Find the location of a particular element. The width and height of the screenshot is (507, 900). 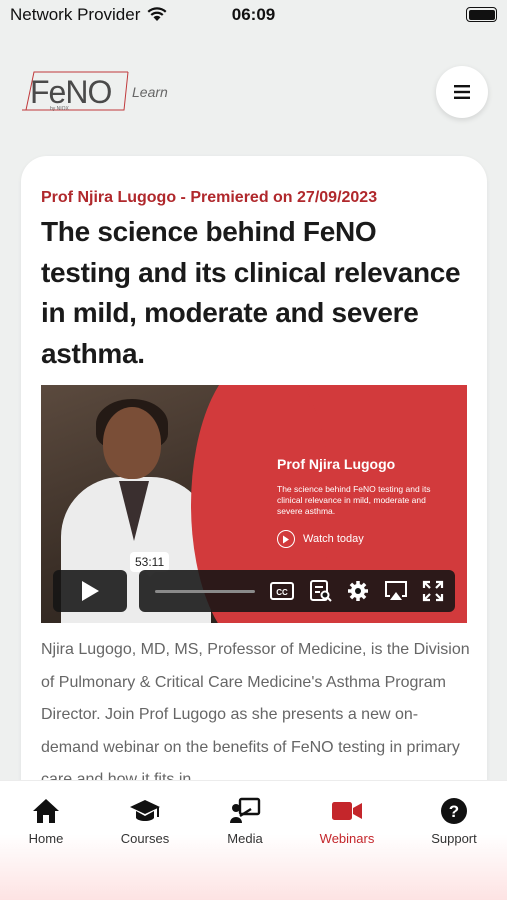

watch-today-label: Watch today is located at coordinates (333, 539).